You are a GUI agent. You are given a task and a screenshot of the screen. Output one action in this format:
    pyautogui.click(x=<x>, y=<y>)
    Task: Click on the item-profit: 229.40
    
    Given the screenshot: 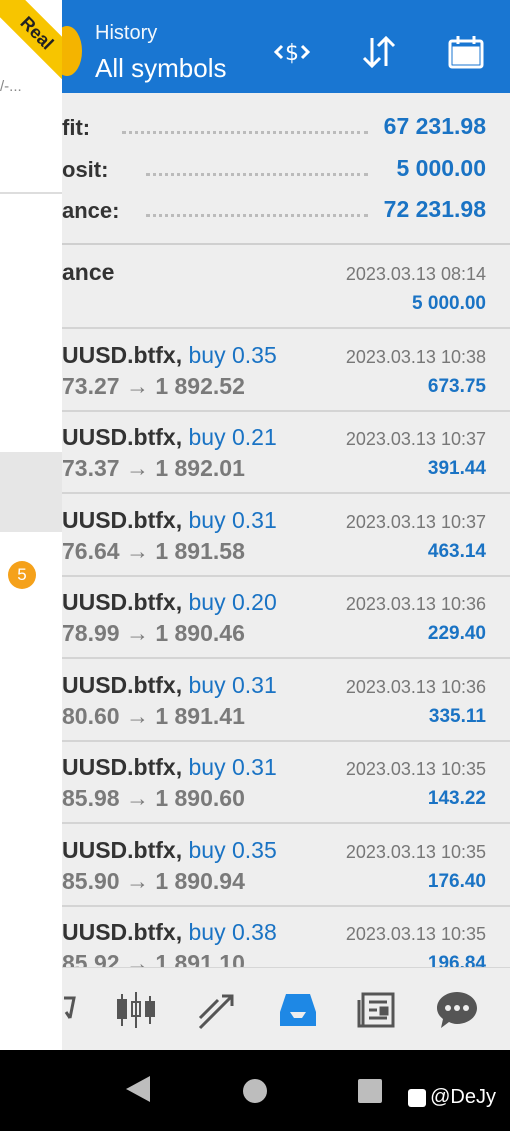 What is the action you would take?
    pyautogui.click(x=456, y=633)
    